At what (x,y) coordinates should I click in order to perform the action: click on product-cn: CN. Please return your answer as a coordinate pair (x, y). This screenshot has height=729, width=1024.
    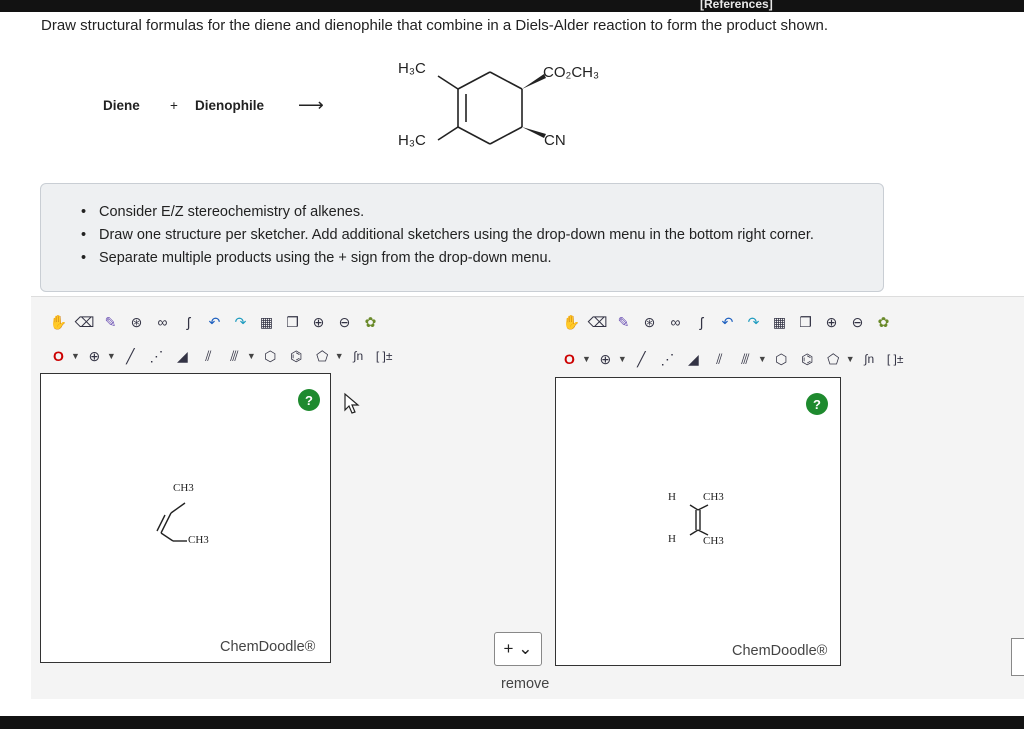
    Looking at the image, I should click on (555, 140).